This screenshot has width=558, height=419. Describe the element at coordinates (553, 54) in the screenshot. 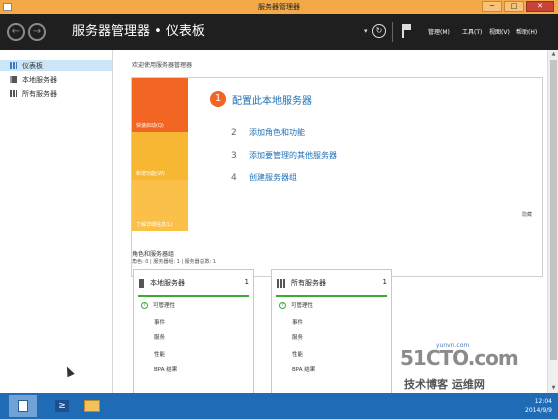

I see `scroll-up-icon: ▲` at that location.